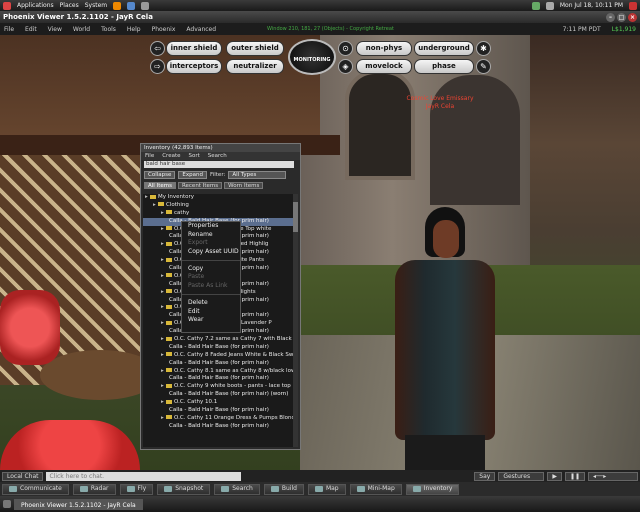 This screenshot has width=640, height=512. What do you see at coordinates (94, 489) in the screenshot?
I see `radar-button: Radar` at bounding box center [94, 489].